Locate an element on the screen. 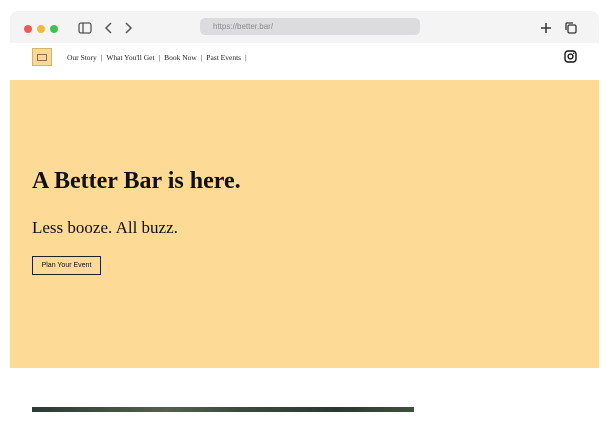 Image resolution: width=611 pixels, height=425 pixels. tabs-icon is located at coordinates (571, 28).